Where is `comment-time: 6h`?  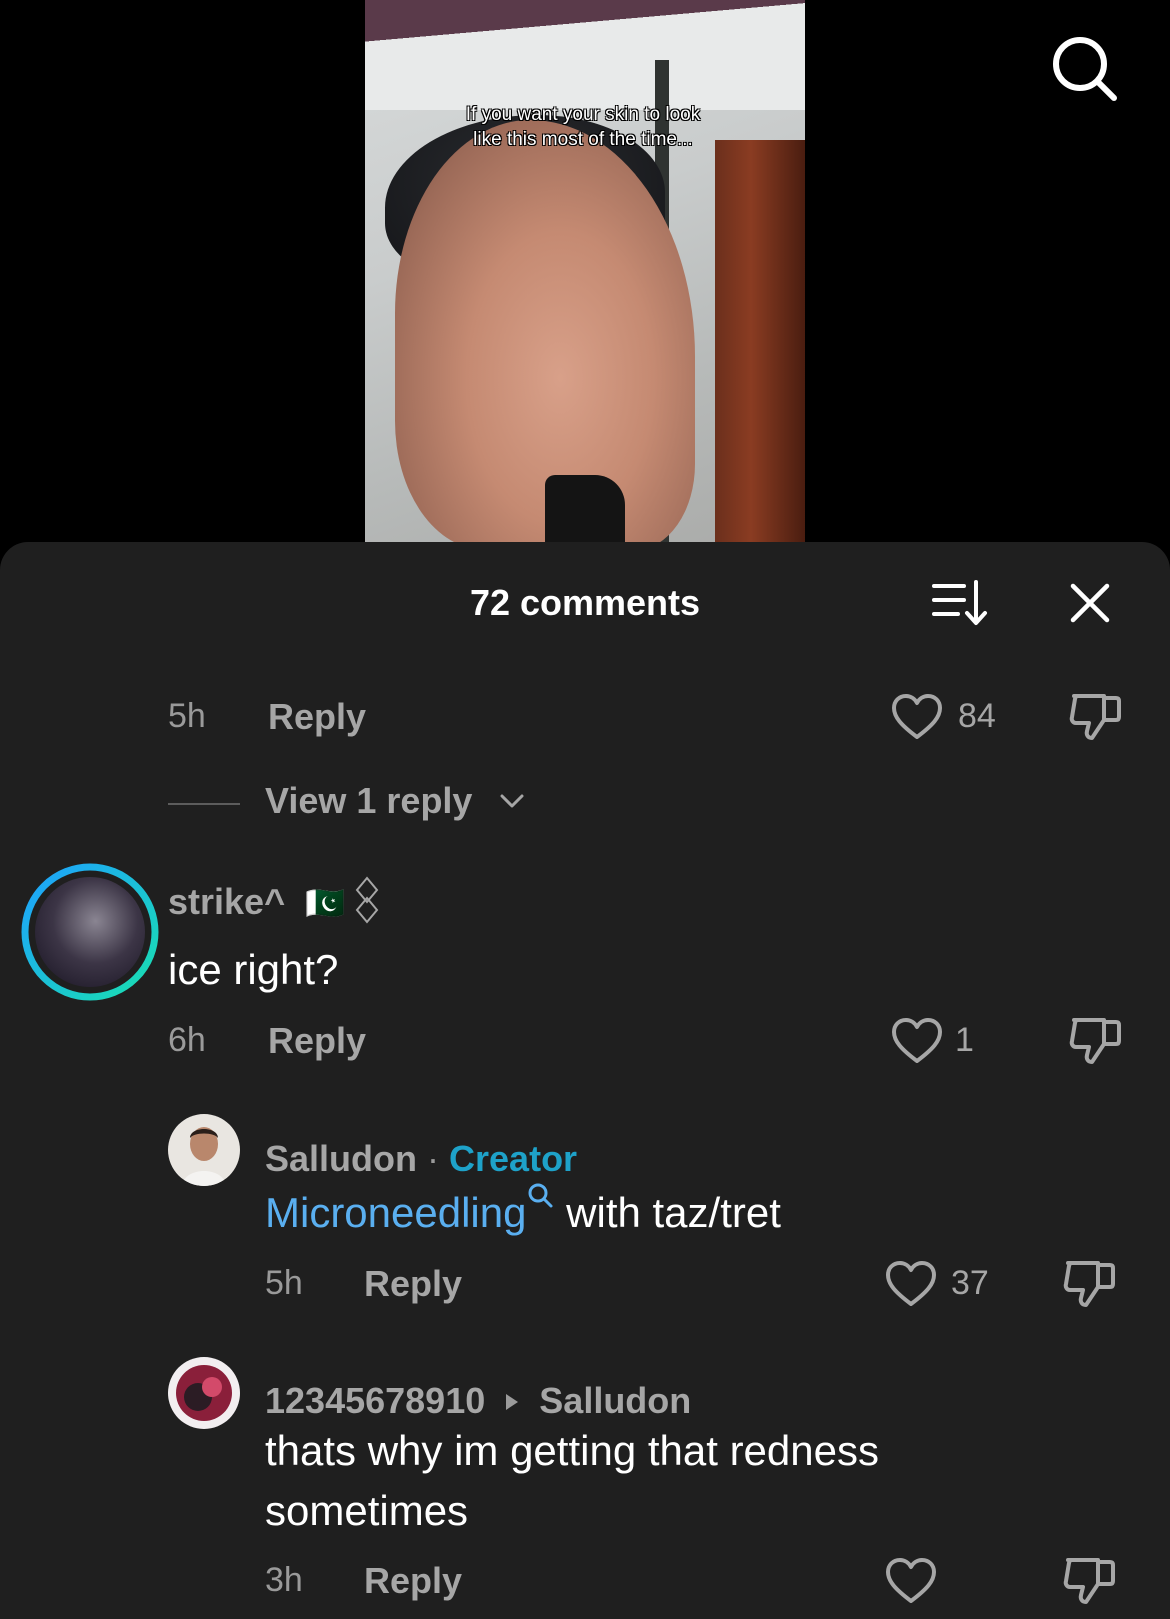 comment-time: 6h is located at coordinates (187, 1040).